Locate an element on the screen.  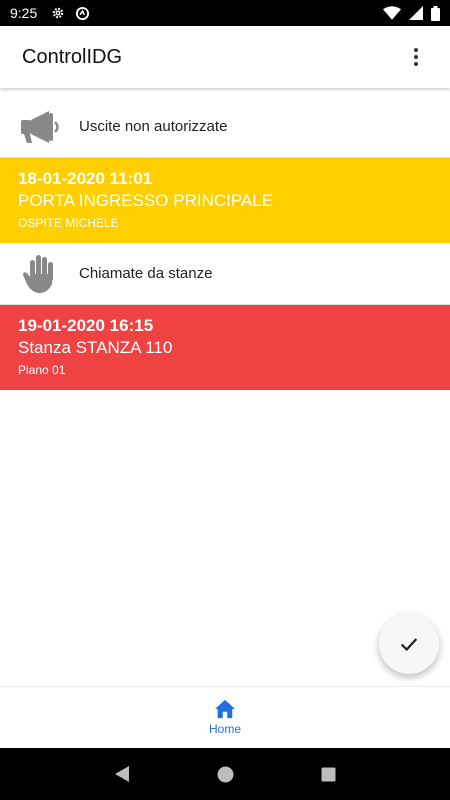
back-icon is located at coordinates (122, 774).